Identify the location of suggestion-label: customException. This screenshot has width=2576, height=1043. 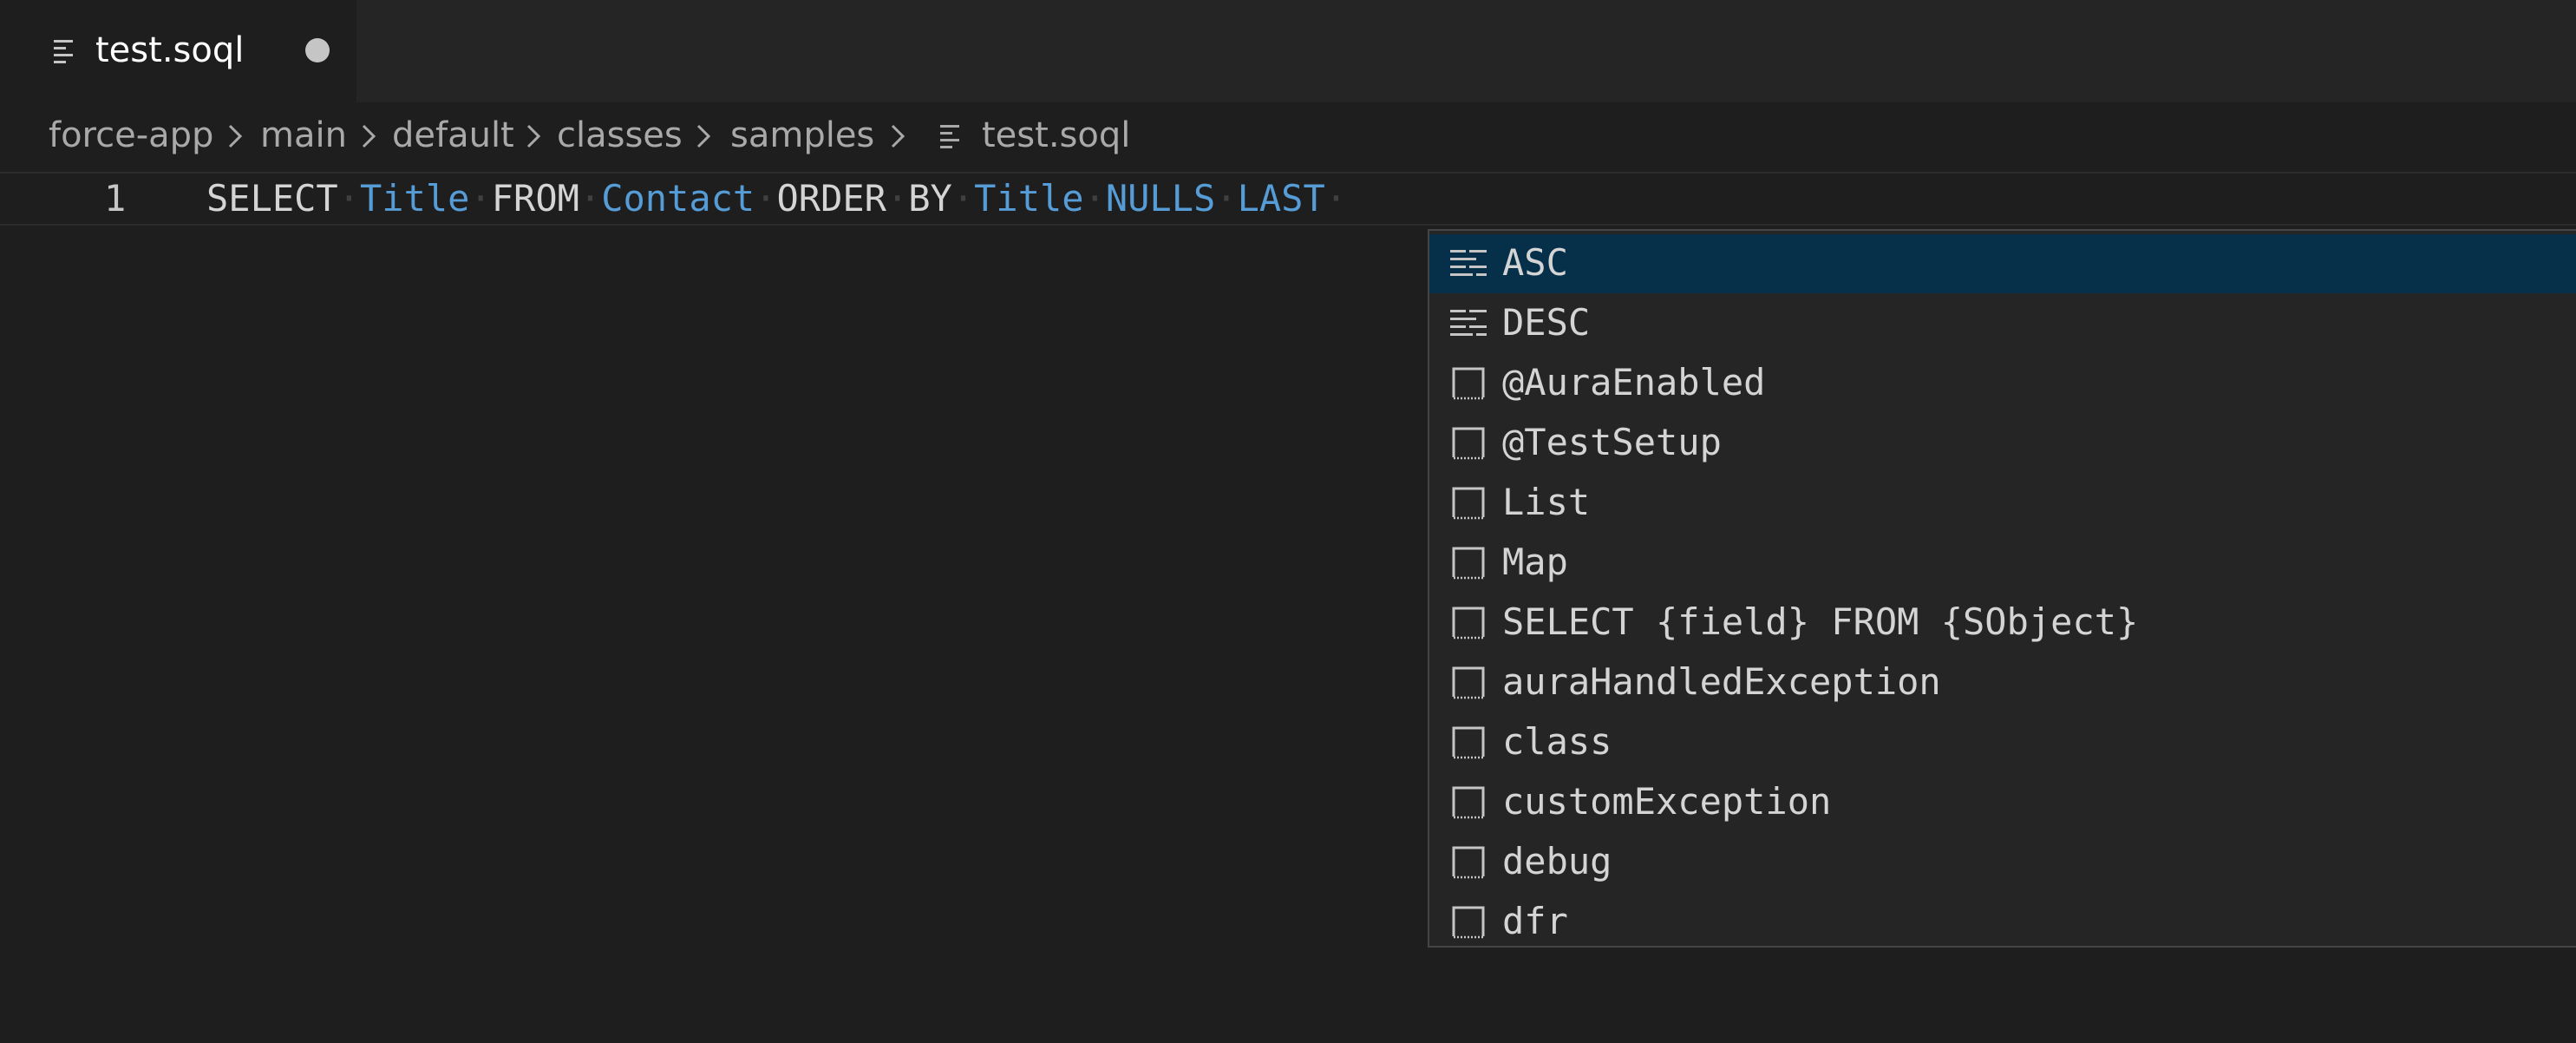
(1667, 802).